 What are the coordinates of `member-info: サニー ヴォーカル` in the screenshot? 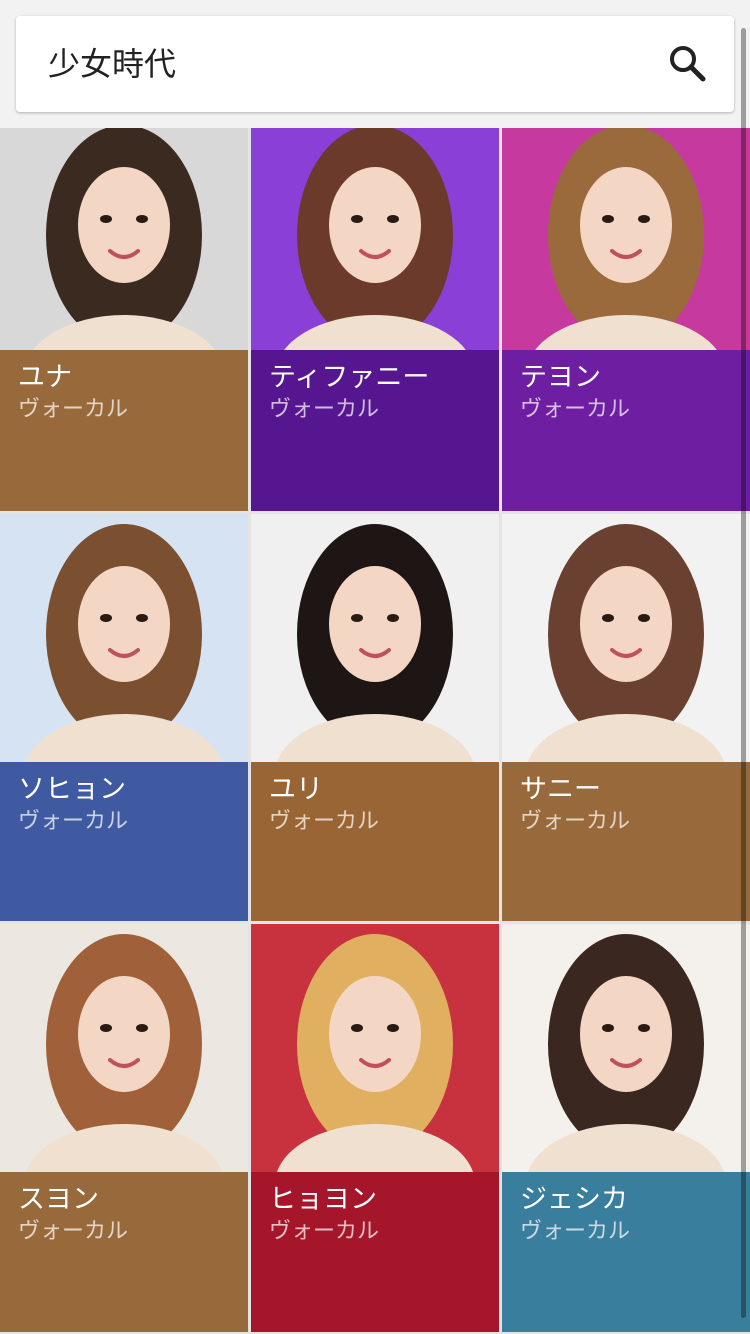 It's located at (626, 841).